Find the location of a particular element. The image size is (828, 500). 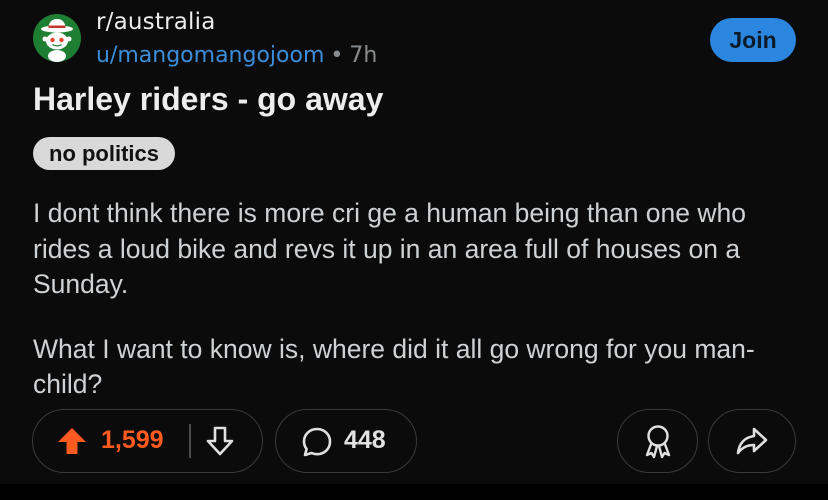

award-button is located at coordinates (657, 441).